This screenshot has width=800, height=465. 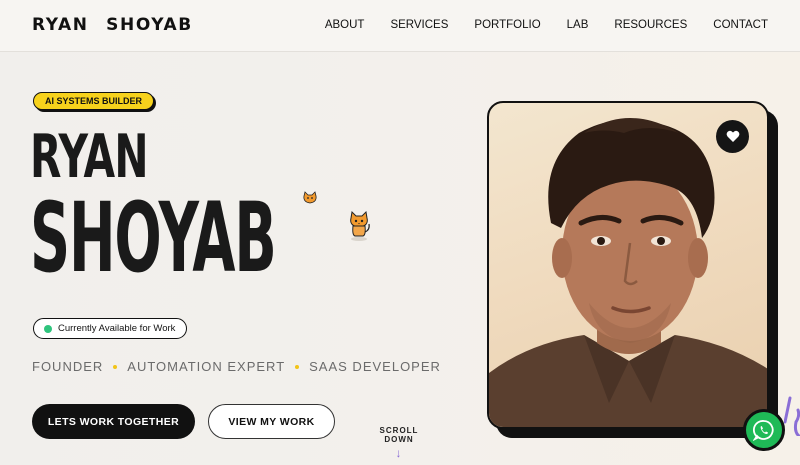 What do you see at coordinates (399, 453) in the screenshot?
I see `arrow-down-icon: ↓` at bounding box center [399, 453].